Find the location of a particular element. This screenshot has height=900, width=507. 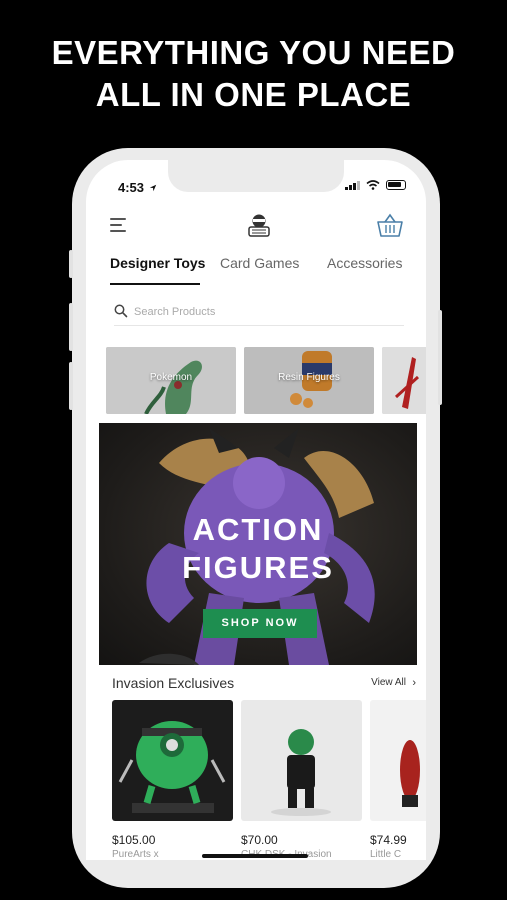

category-figure-image is located at coordinates (404, 380).